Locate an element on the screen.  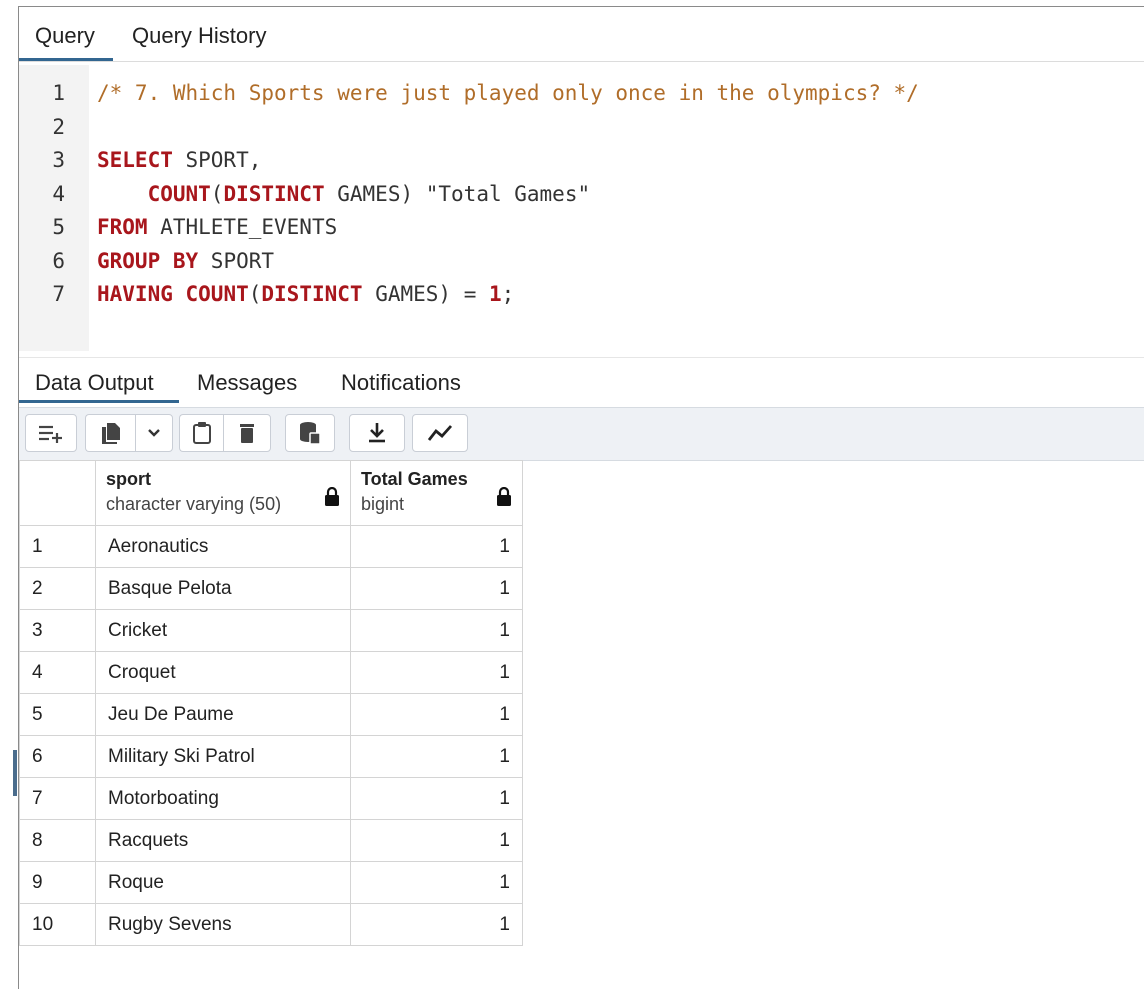
code-line: 4 COUNT(DISTINCT GAMES) "Total Games" is located at coordinates (581, 194).